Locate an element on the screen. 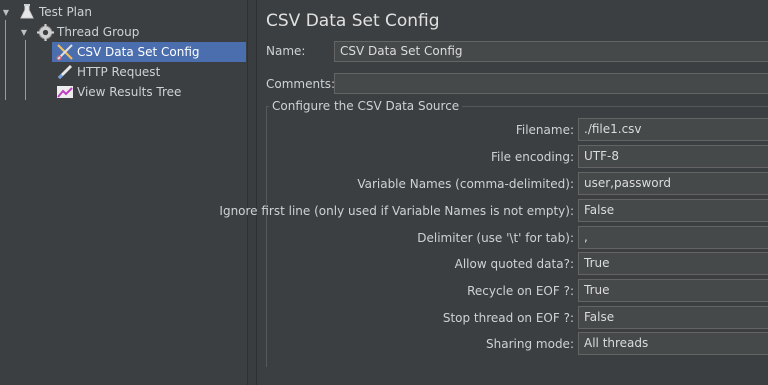  tree-item-label: HTTP Request is located at coordinates (119, 72).